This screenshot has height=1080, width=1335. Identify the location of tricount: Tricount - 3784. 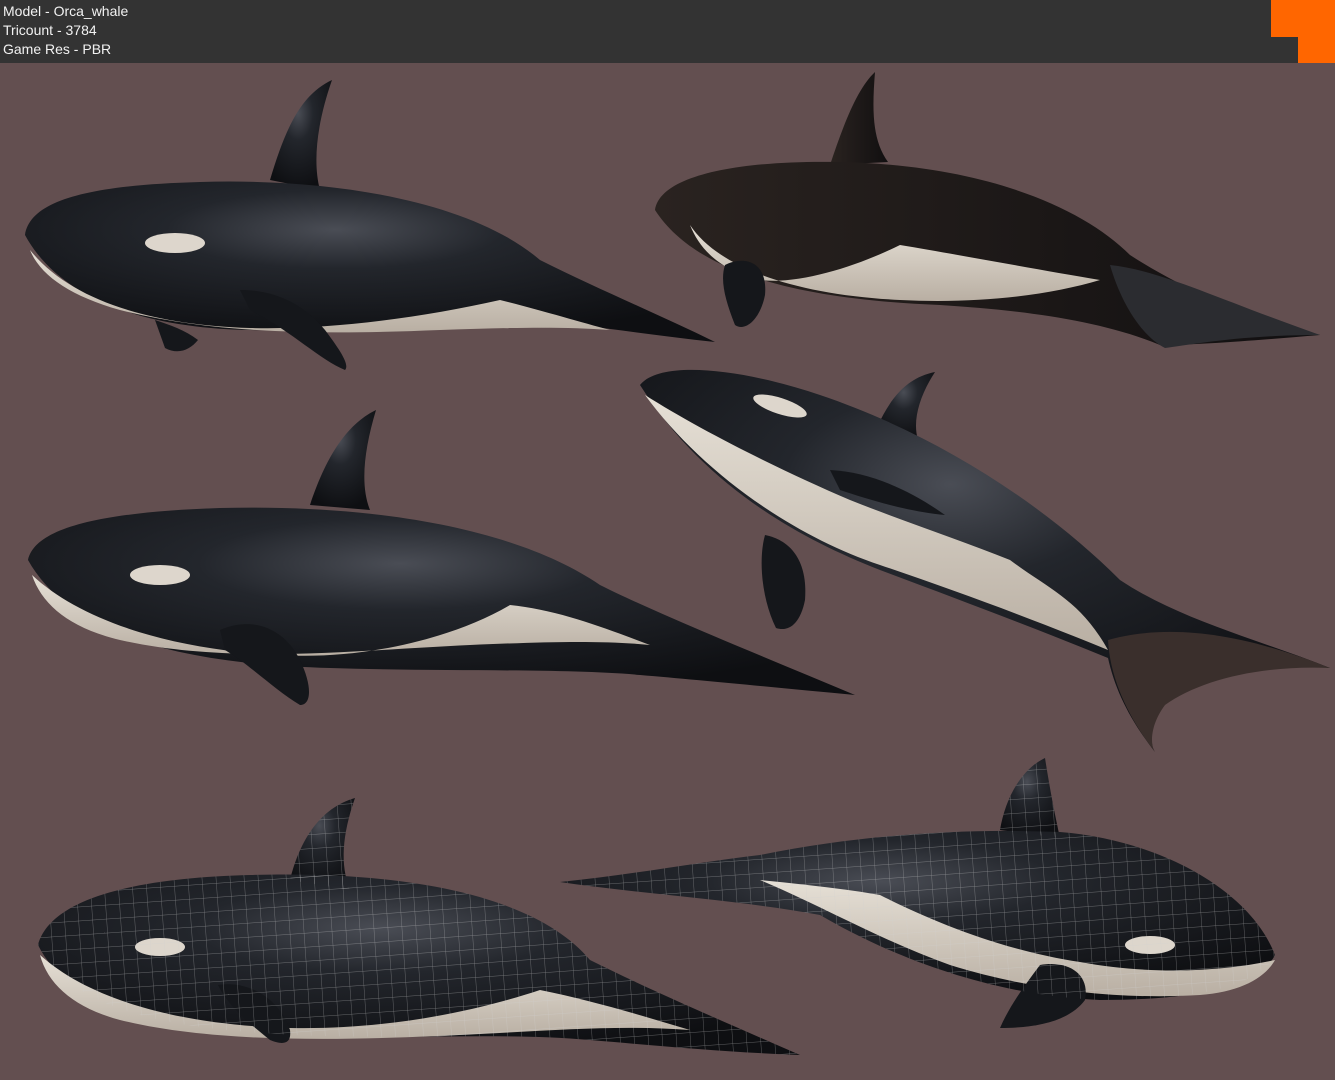
(50, 30).